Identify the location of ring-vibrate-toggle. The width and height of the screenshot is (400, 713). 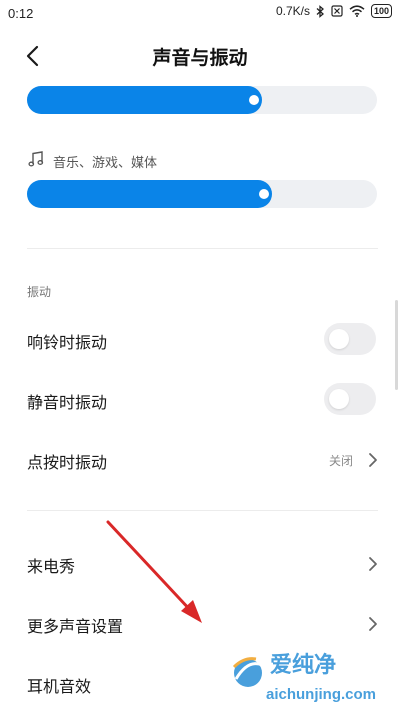
(350, 339).